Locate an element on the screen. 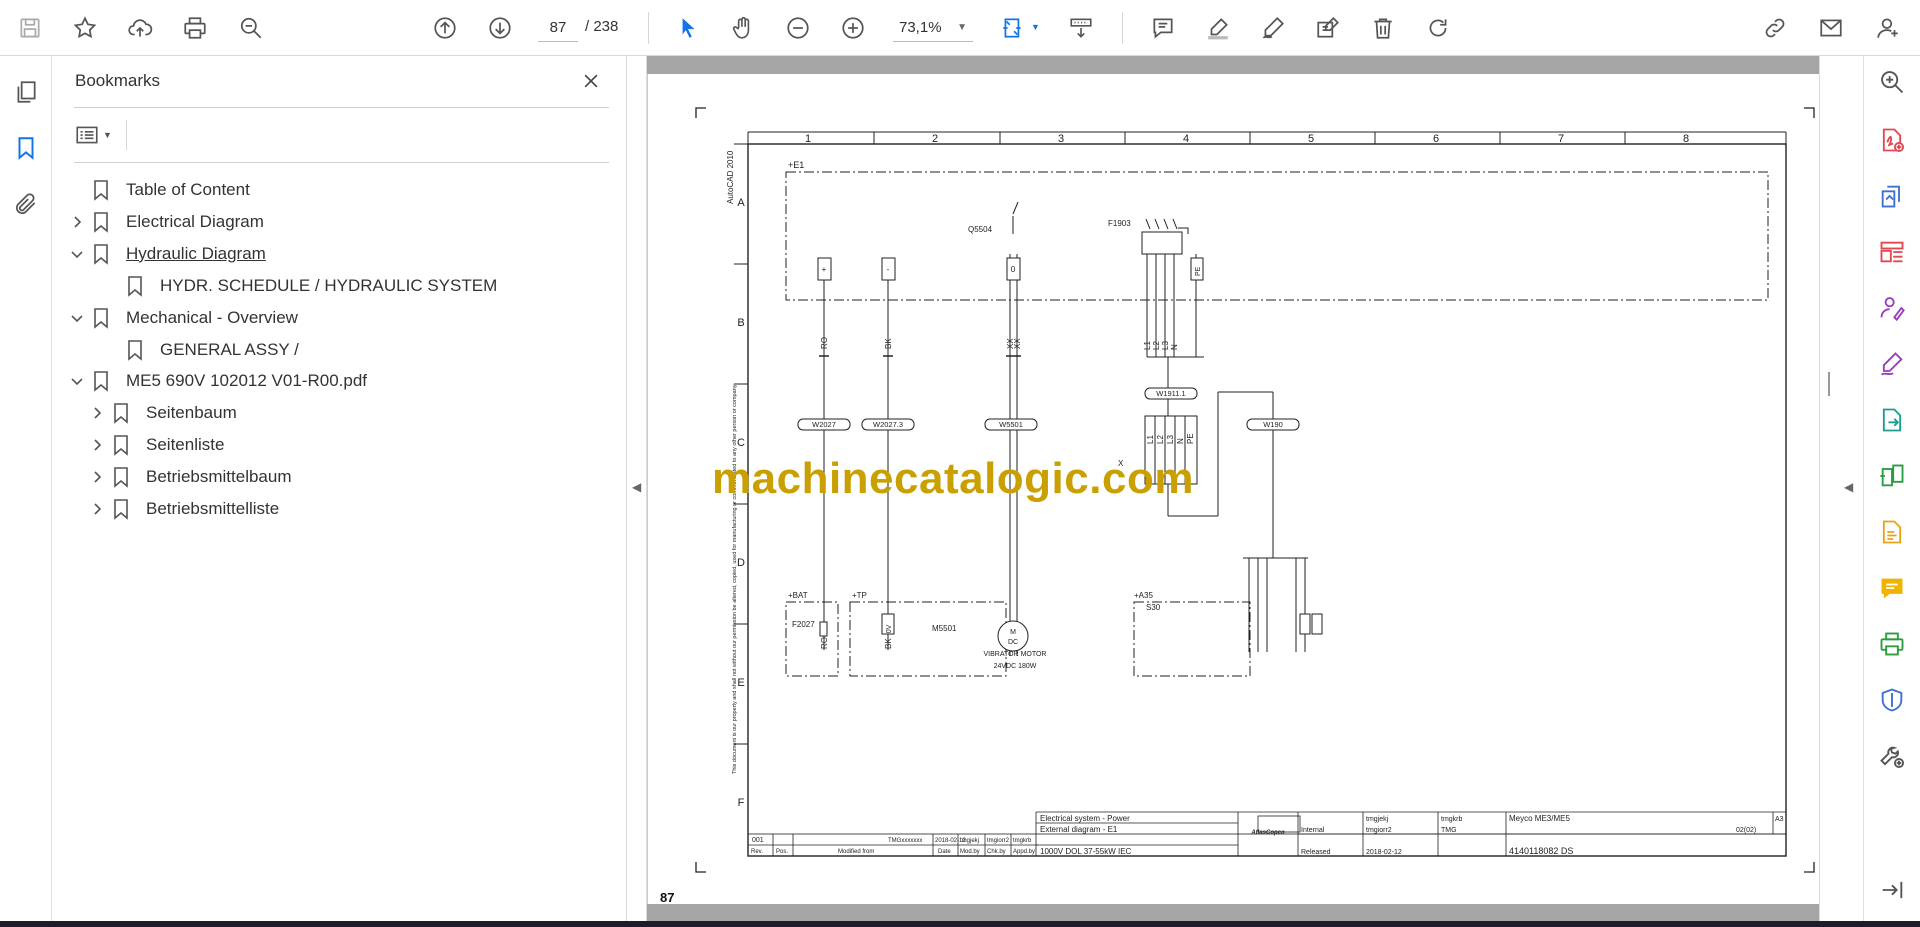 This screenshot has height=927, width=1920. hand-icon is located at coordinates (743, 28).